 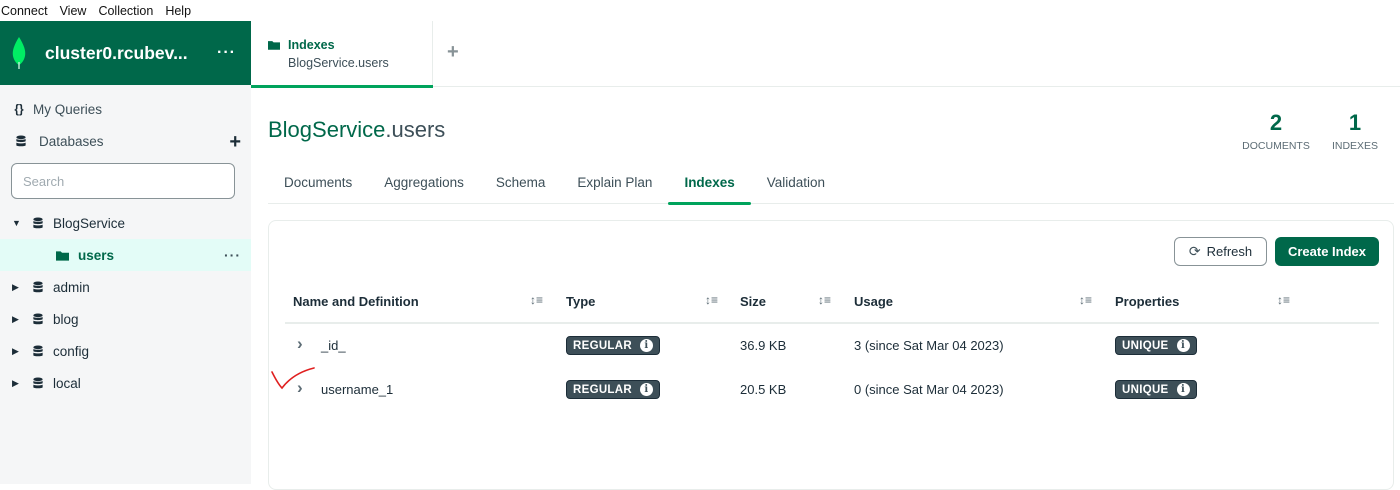 What do you see at coordinates (125, 255) in the screenshot?
I see `tree-item-users: users ···` at bounding box center [125, 255].